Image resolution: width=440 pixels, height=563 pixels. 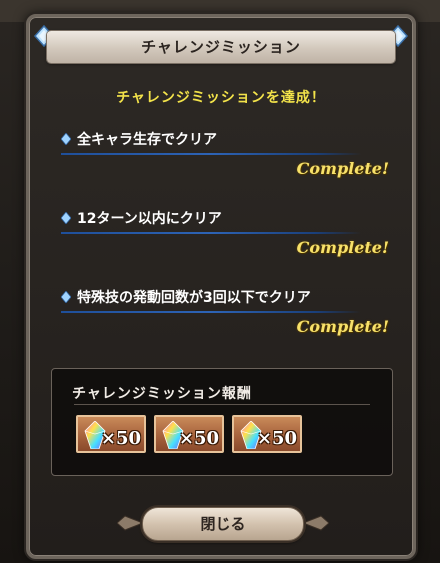 I want to click on button-wing-left-icon, so click(x=130, y=523).